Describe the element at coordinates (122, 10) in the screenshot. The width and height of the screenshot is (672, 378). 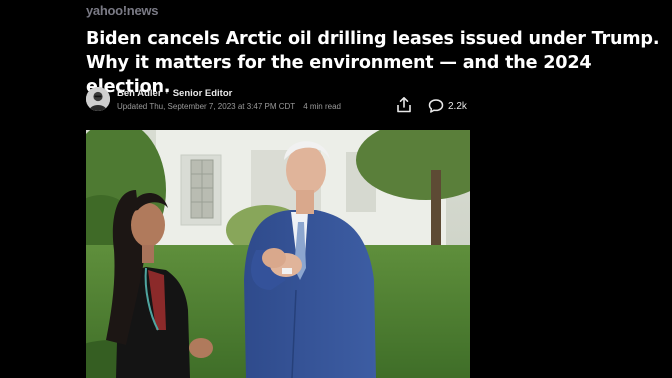
I see `site-logo: yahoo!news` at that location.